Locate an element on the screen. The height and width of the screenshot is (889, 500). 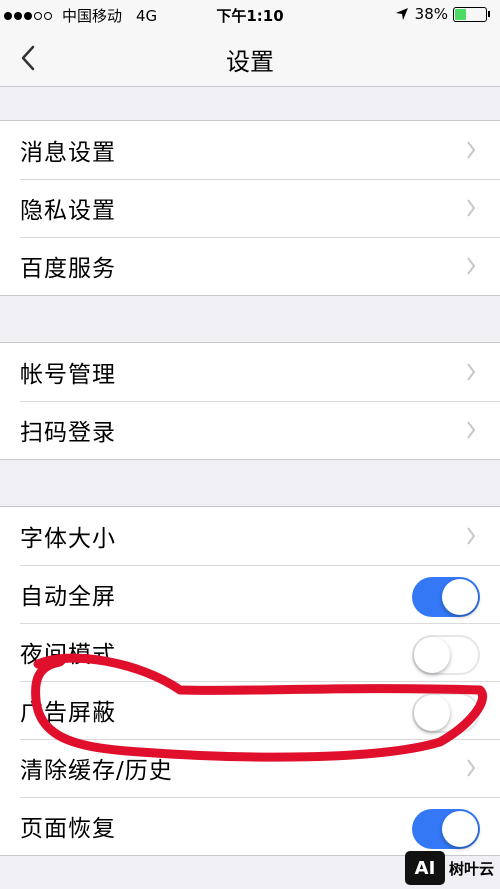
watermark: AI 树叶云 is located at coordinates (449, 868).